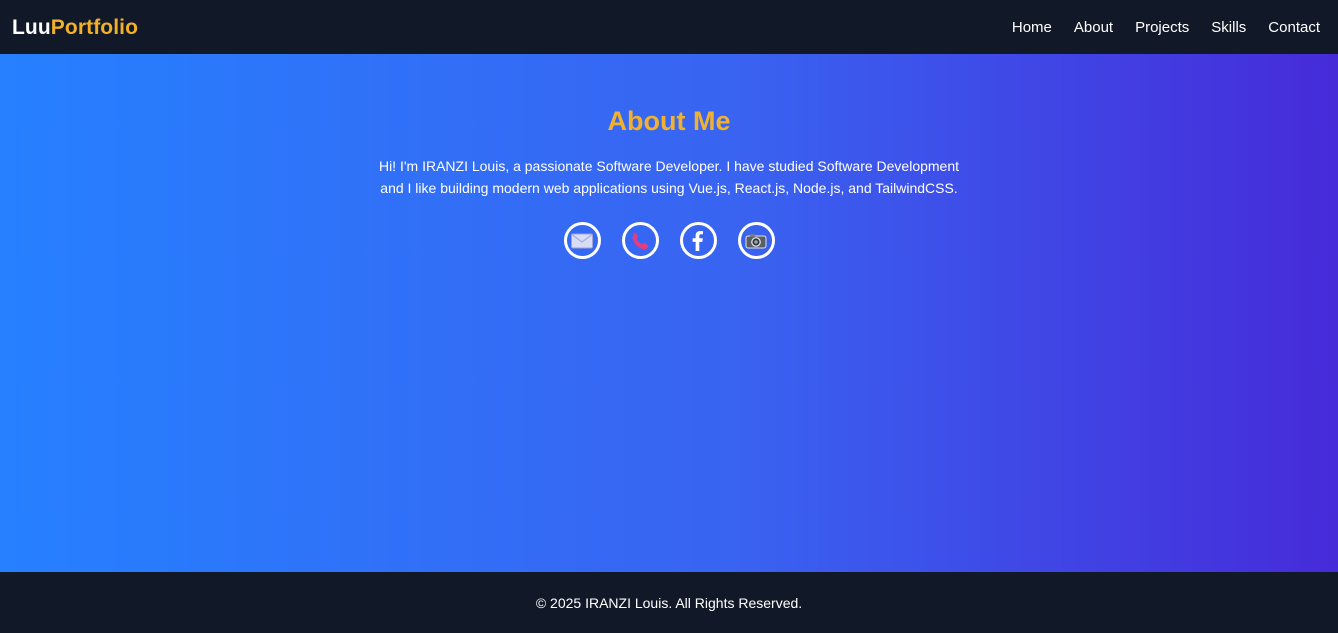 This screenshot has height=633, width=1338. I want to click on mail-button, so click(582, 241).